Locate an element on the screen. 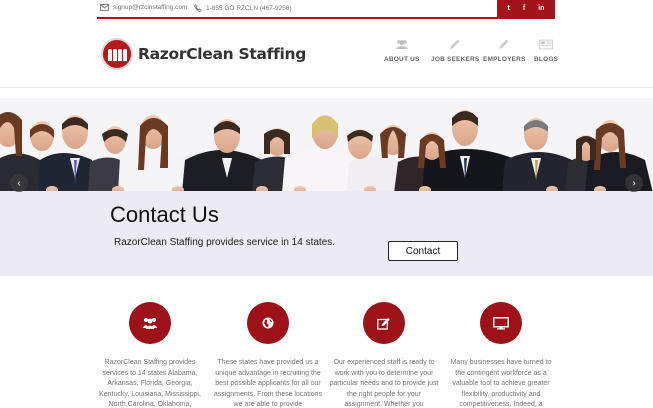 The image size is (653, 408). facebook-icon: f is located at coordinates (524, 8).